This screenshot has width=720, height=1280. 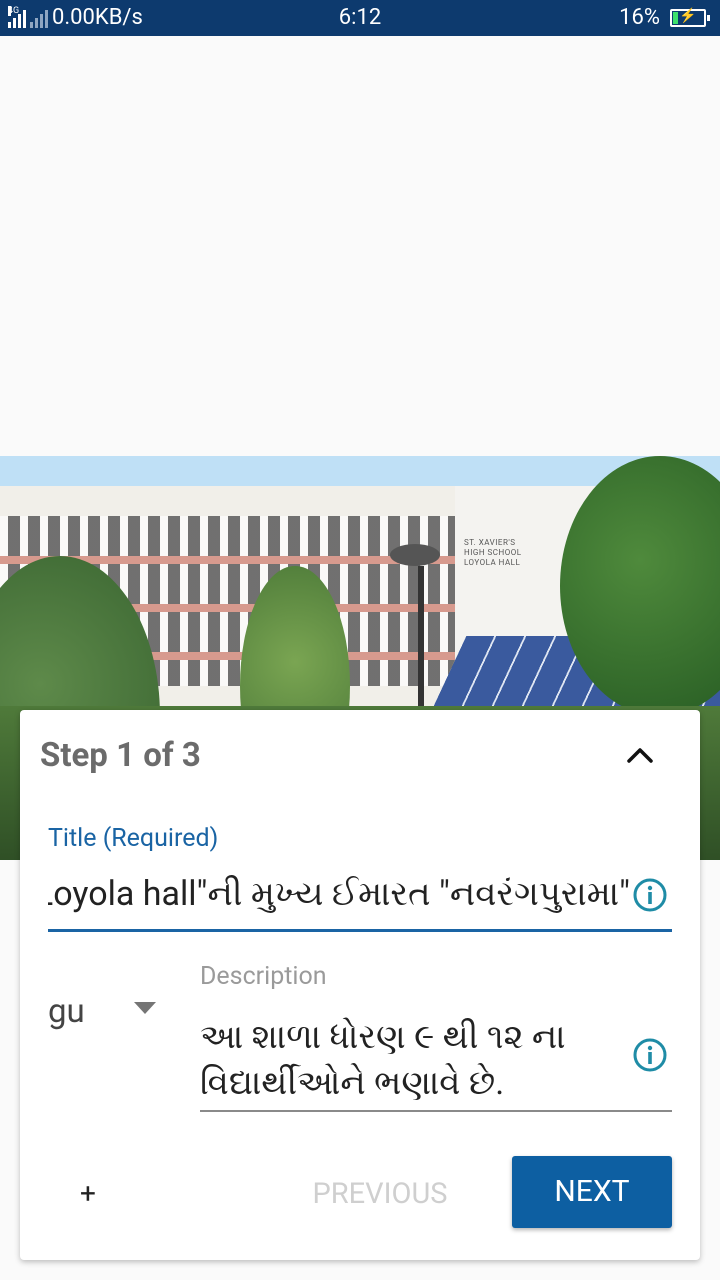 What do you see at coordinates (640, 756) in the screenshot?
I see `chevron-up-icon` at bounding box center [640, 756].